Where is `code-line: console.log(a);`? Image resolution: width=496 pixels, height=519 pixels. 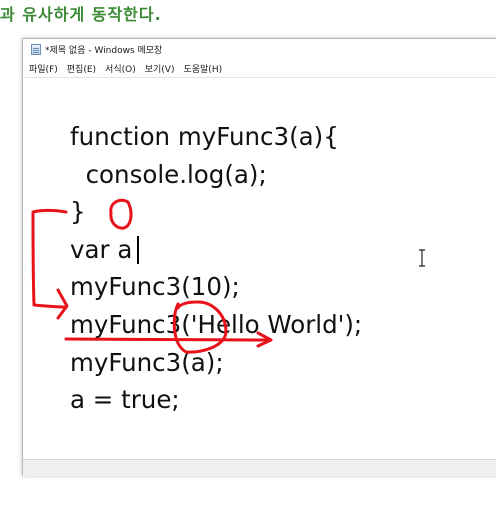
code-line: console.log(a); is located at coordinates (168, 174).